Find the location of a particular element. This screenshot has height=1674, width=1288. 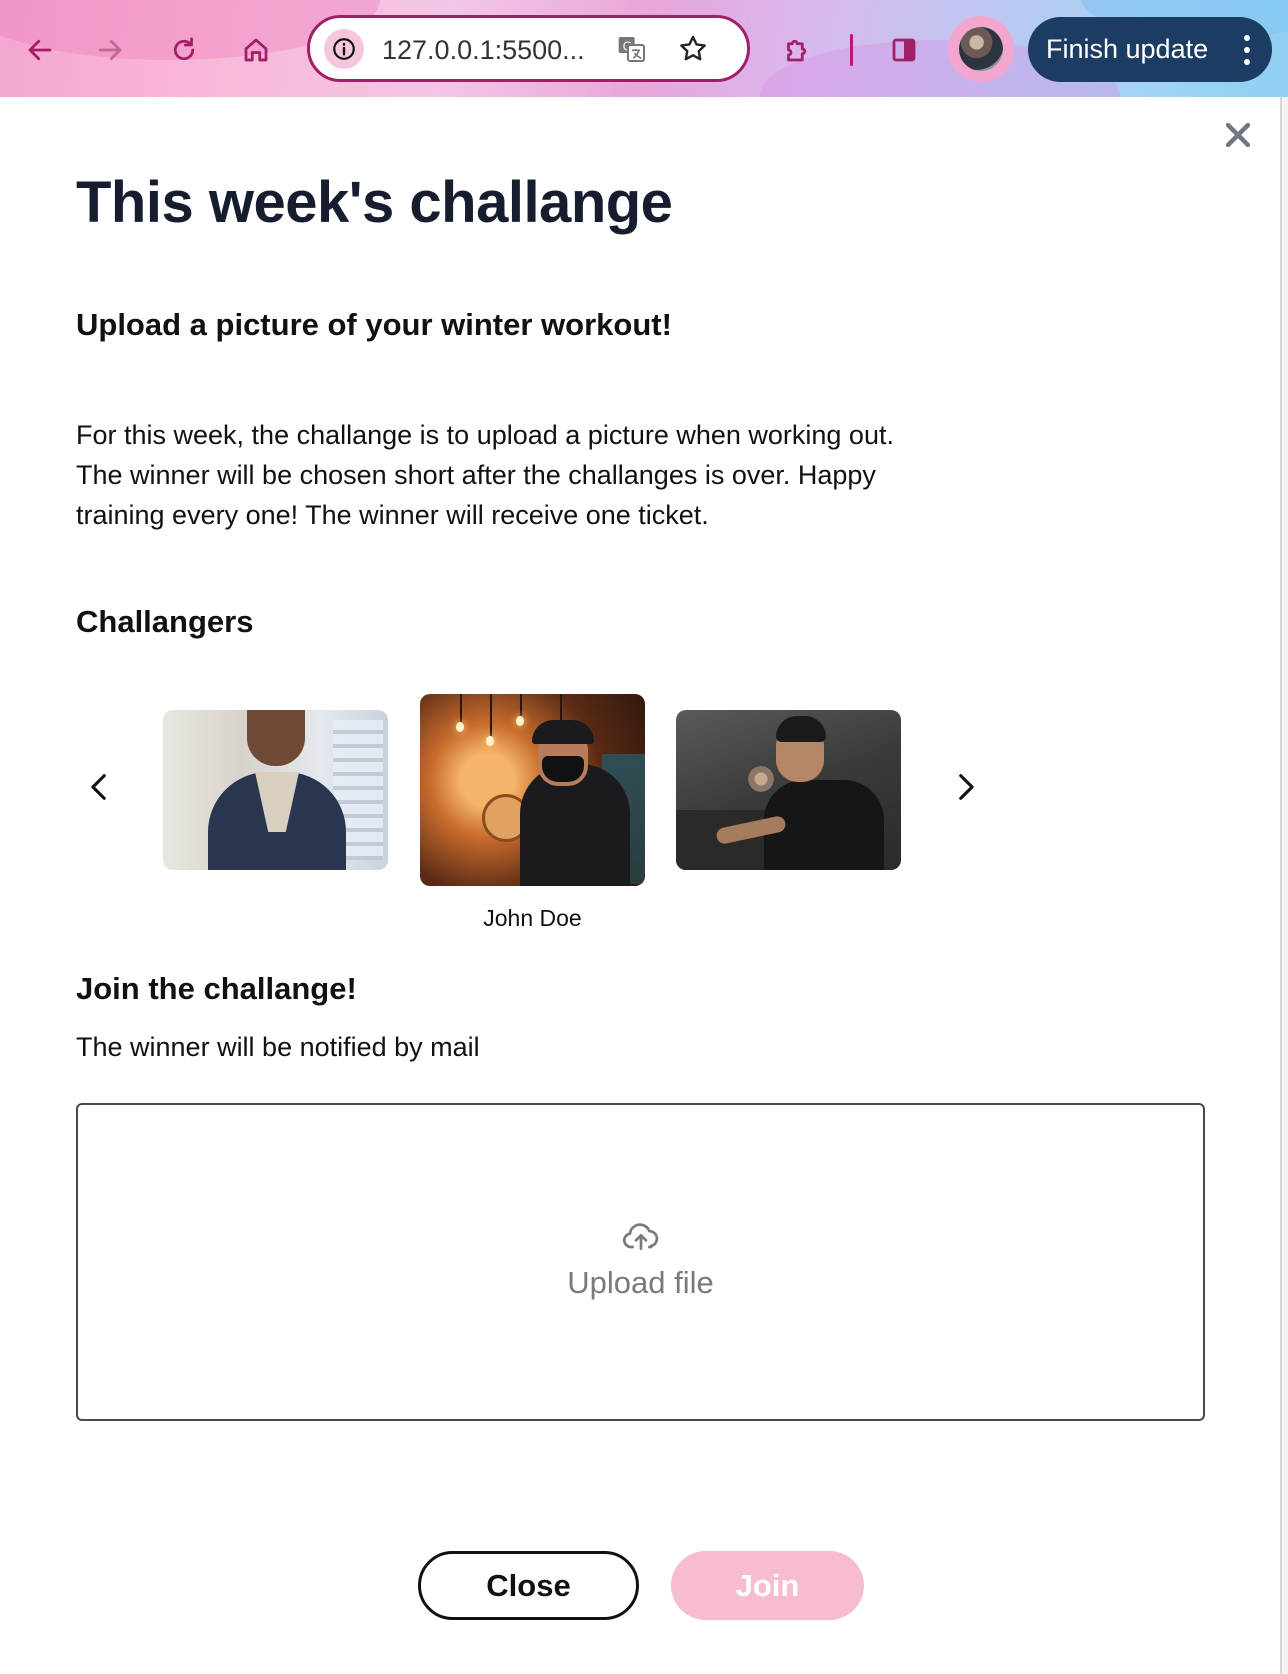

translate-button: G is located at coordinates (632, 49).